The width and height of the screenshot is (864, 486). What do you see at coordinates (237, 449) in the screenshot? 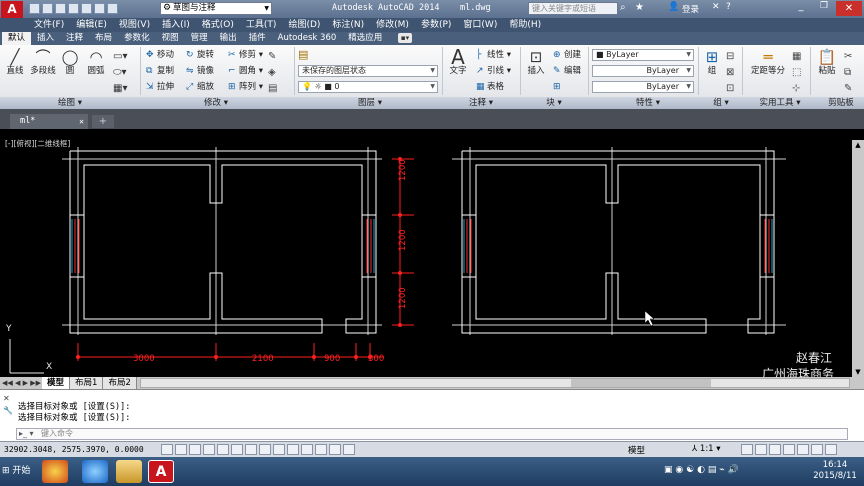
I see `3dosnap-icon` at bounding box center [237, 449].